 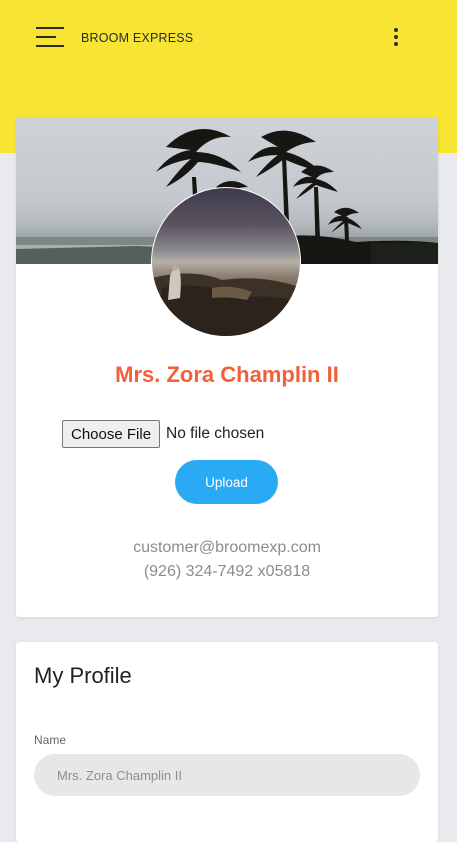 What do you see at coordinates (50, 38) in the screenshot?
I see `hamburger-menu-icon` at bounding box center [50, 38].